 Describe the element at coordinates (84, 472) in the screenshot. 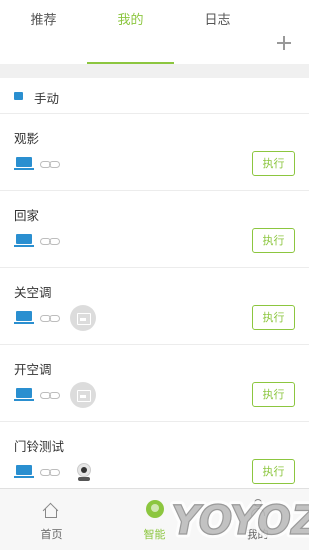

I see `camera-icon` at that location.